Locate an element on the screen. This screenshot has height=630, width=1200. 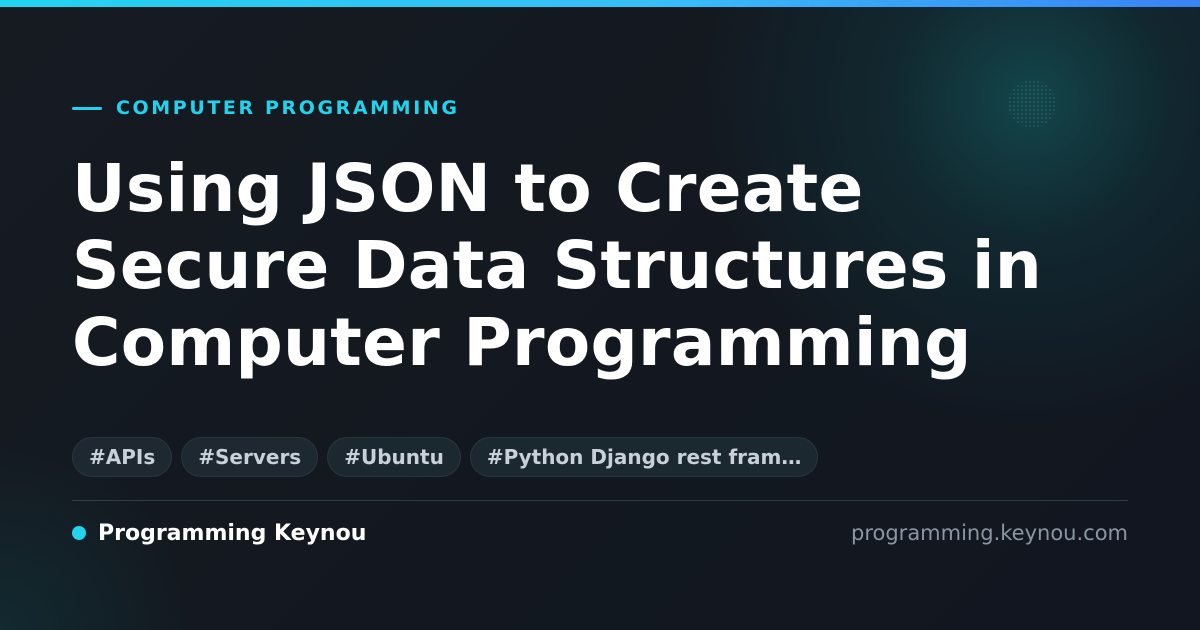
tag-ubuntu: #Ubuntu is located at coordinates (394, 457).